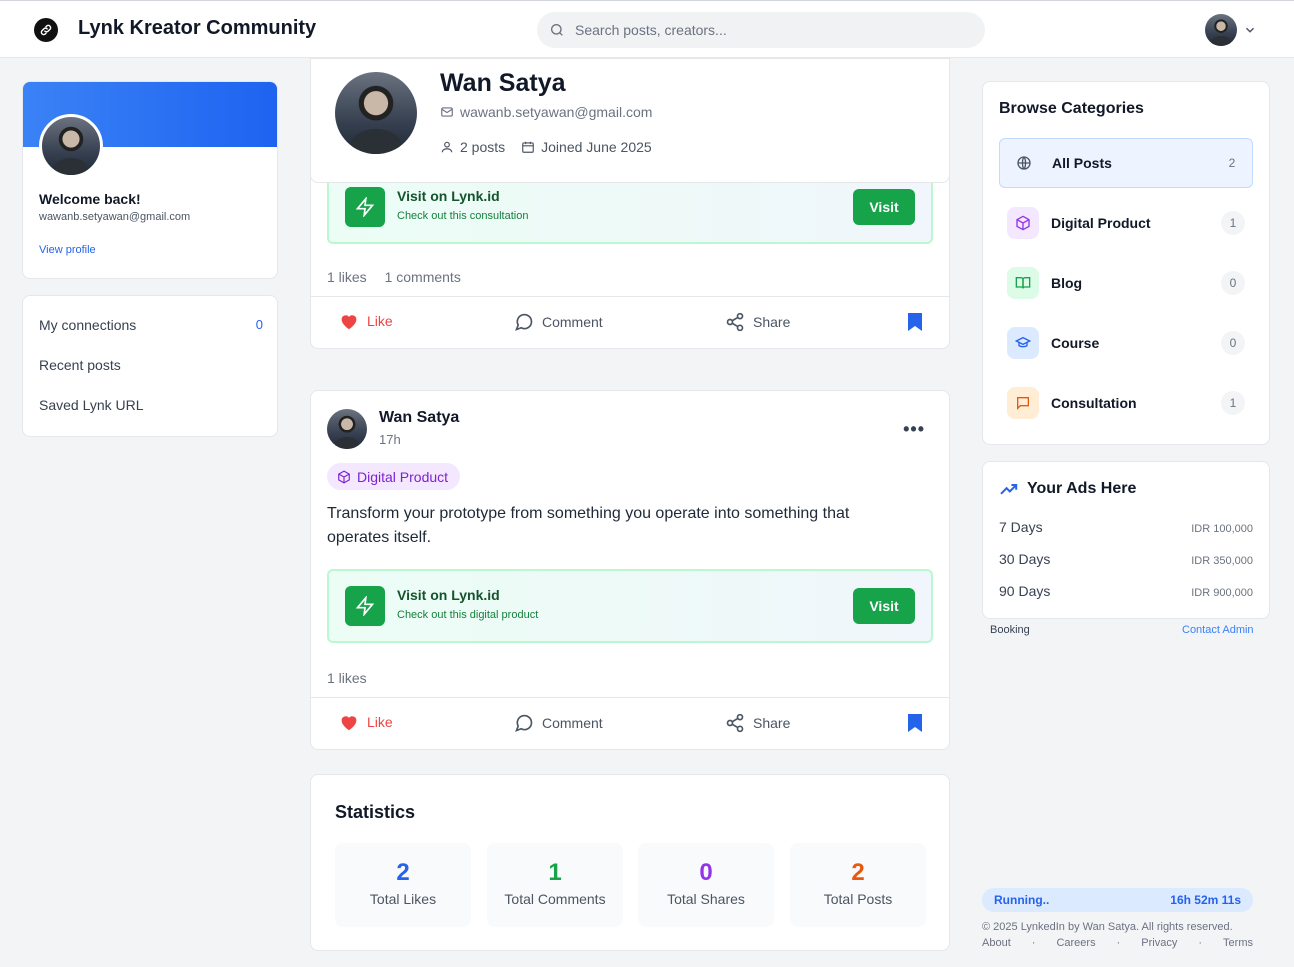 This screenshot has width=1294, height=967. I want to click on category-course: Course 0, so click(1126, 343).